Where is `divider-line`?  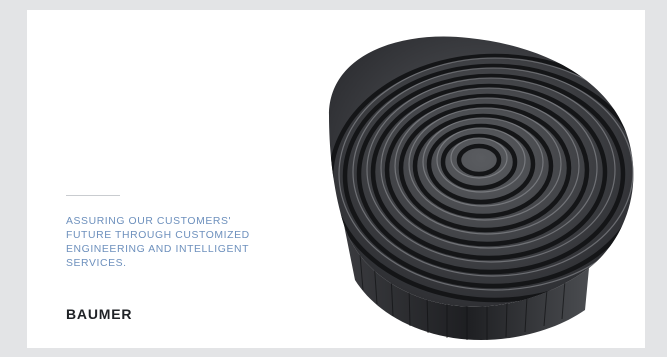 divider-line is located at coordinates (93, 195).